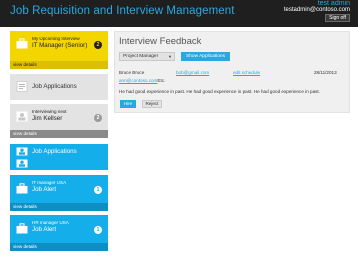 The image size is (358, 258). What do you see at coordinates (160, 41) in the screenshot?
I see `panel-title: Interview Feedback` at bounding box center [160, 41].